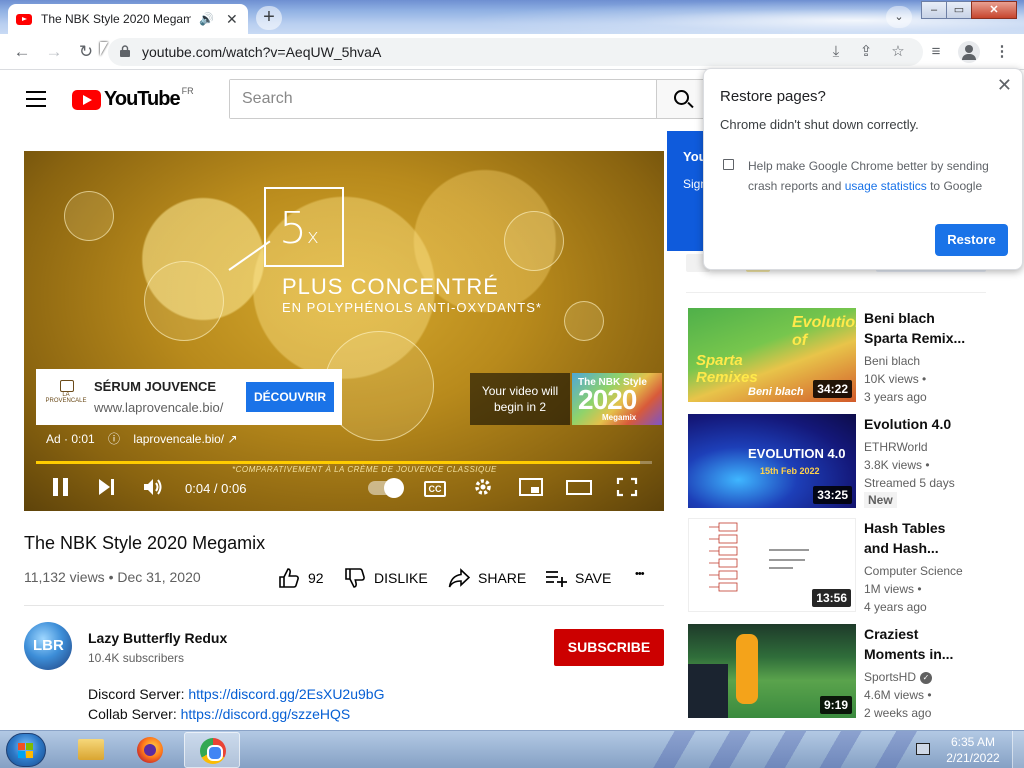 This screenshot has height=768, width=1024. Describe the element at coordinates (107, 489) in the screenshot. I see `next-icon` at that location.